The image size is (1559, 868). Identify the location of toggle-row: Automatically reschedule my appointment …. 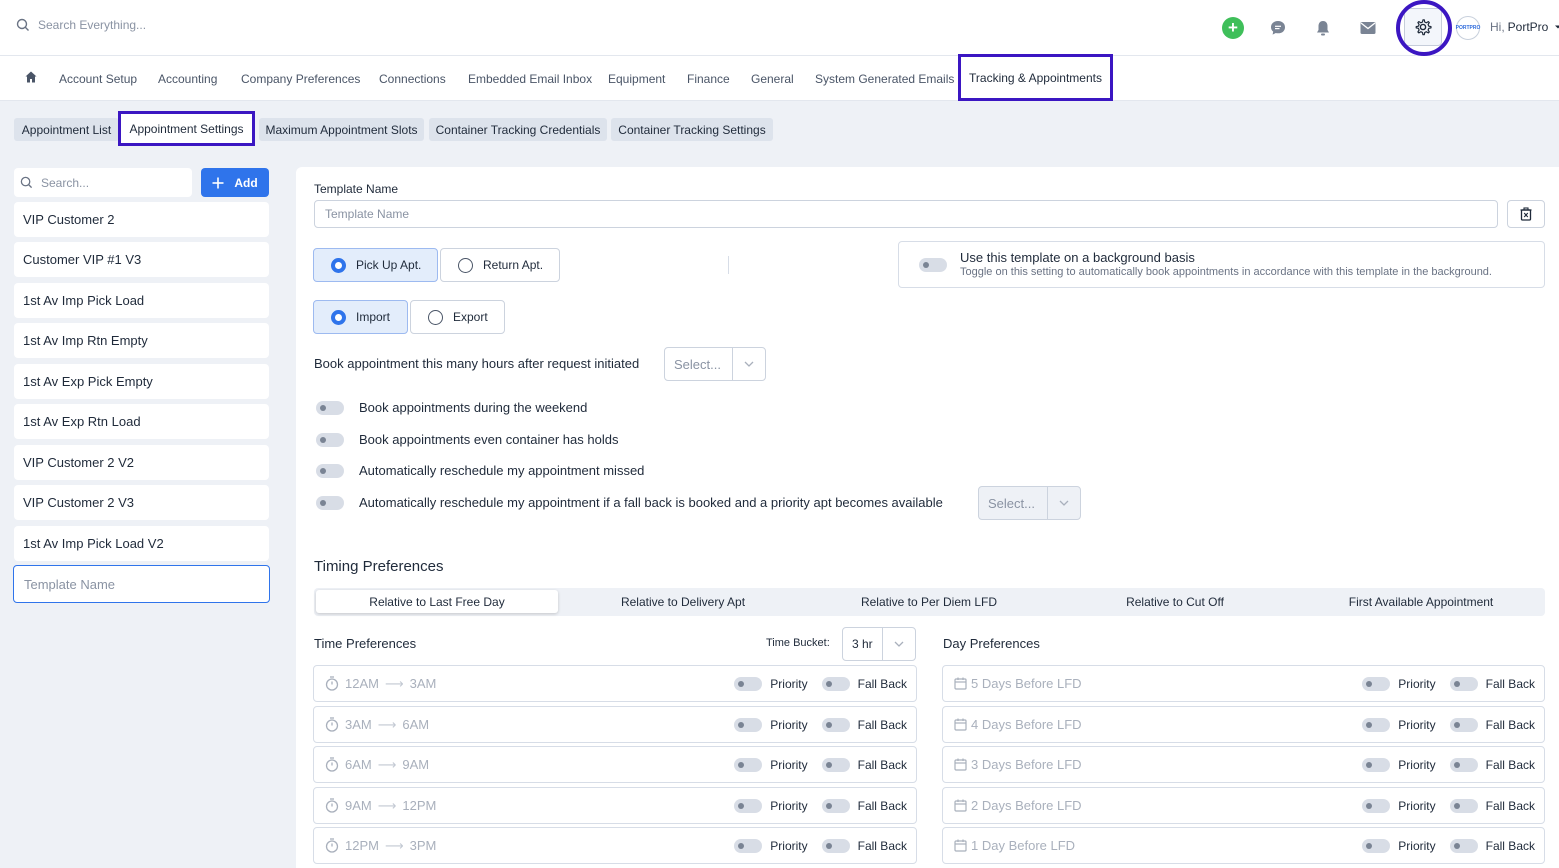
(480, 470).